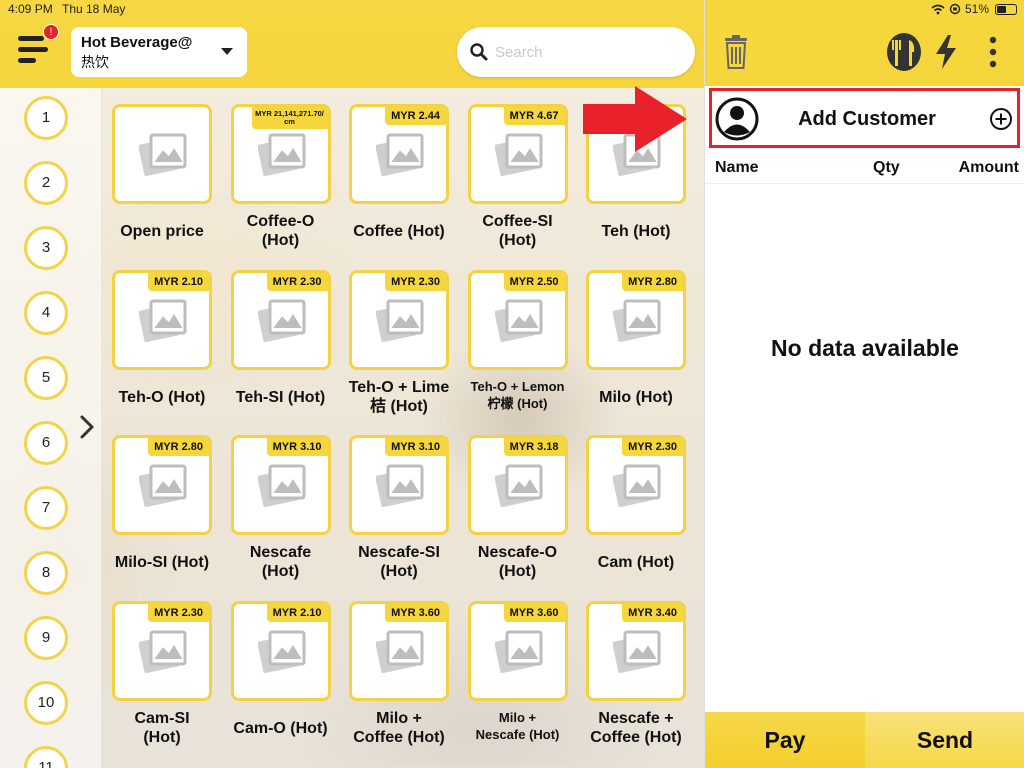 The width and height of the screenshot is (1024, 768). What do you see at coordinates (46, 118) in the screenshot?
I see `table-button: 1` at bounding box center [46, 118].